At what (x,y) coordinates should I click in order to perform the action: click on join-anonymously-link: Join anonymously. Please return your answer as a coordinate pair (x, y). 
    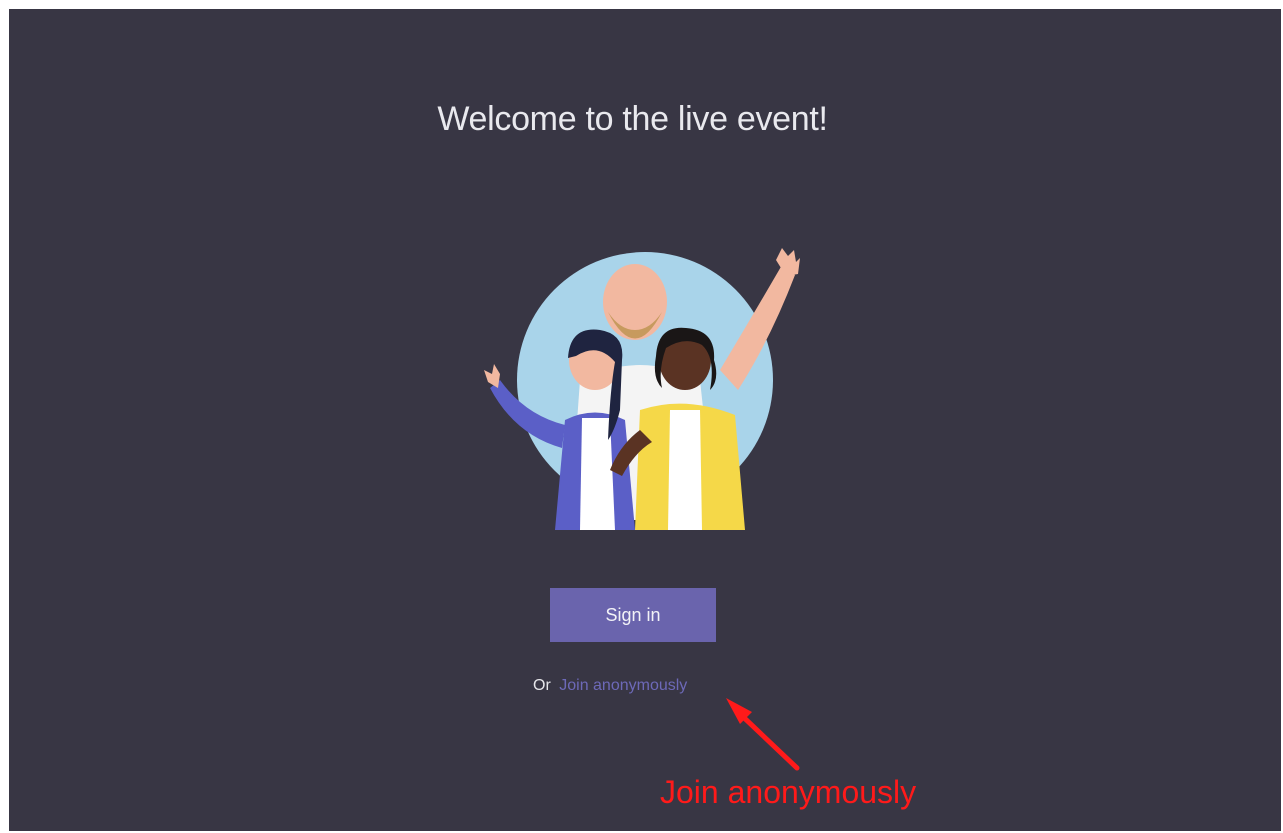
    Looking at the image, I should click on (623, 685).